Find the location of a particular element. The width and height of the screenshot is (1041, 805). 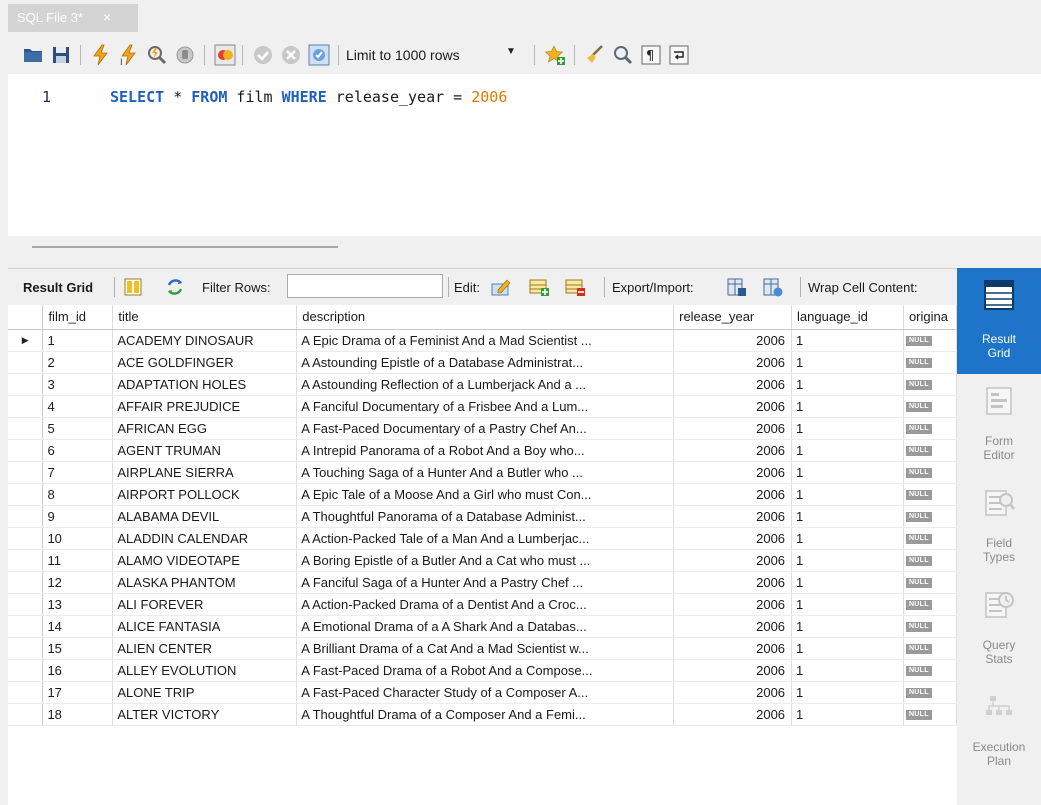

edit-row-icon is located at coordinates (501, 287).